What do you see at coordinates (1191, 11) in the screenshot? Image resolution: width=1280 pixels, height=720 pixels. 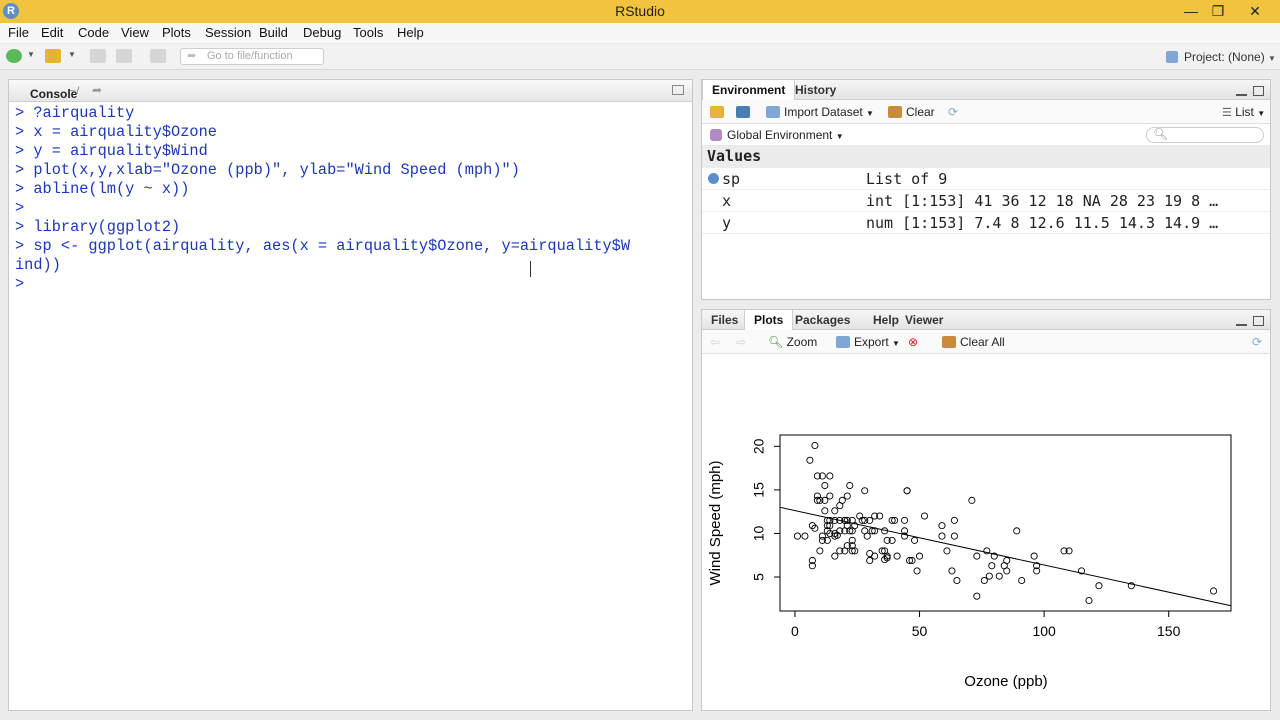 I see `minimize-button: —` at bounding box center [1191, 11].